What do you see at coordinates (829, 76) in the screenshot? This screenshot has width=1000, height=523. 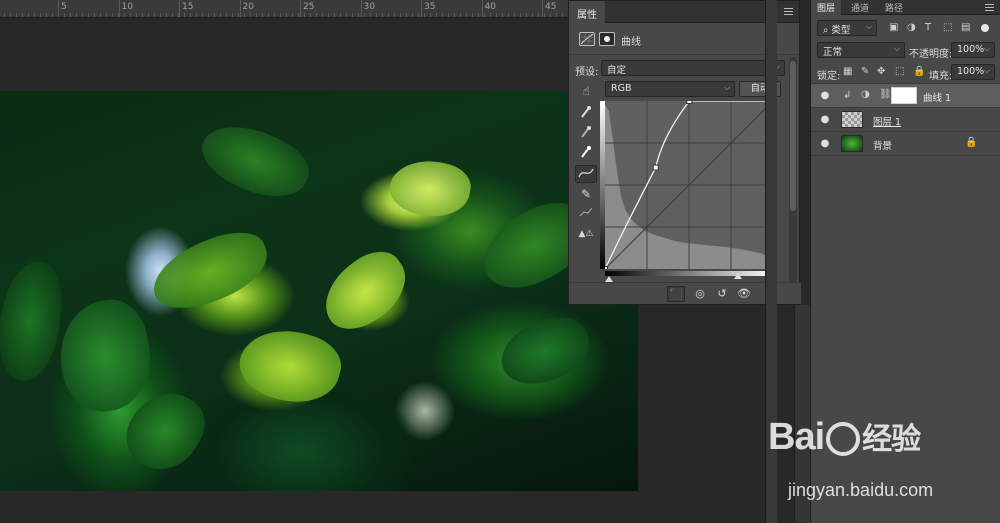 I see `lock-label: 锁定:` at bounding box center [829, 76].